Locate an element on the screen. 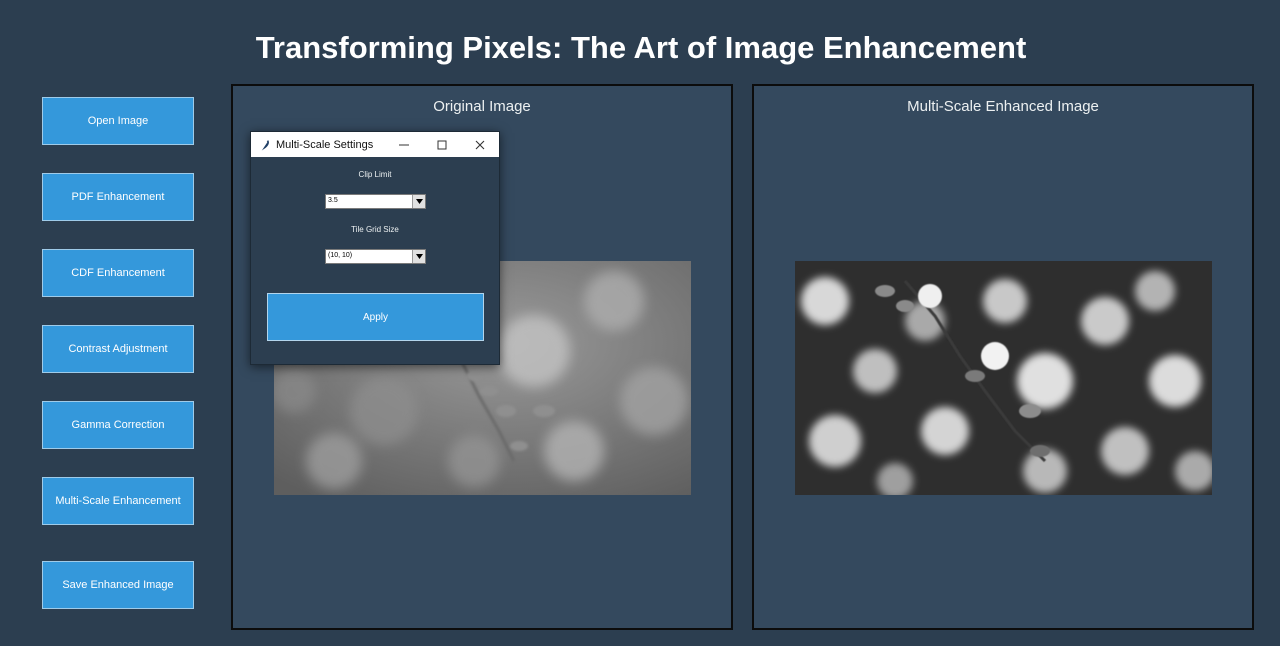 Image resolution: width=1280 pixels, height=646 pixels. save-enhanced-image-button: Save Enhanced Image is located at coordinates (118, 585).